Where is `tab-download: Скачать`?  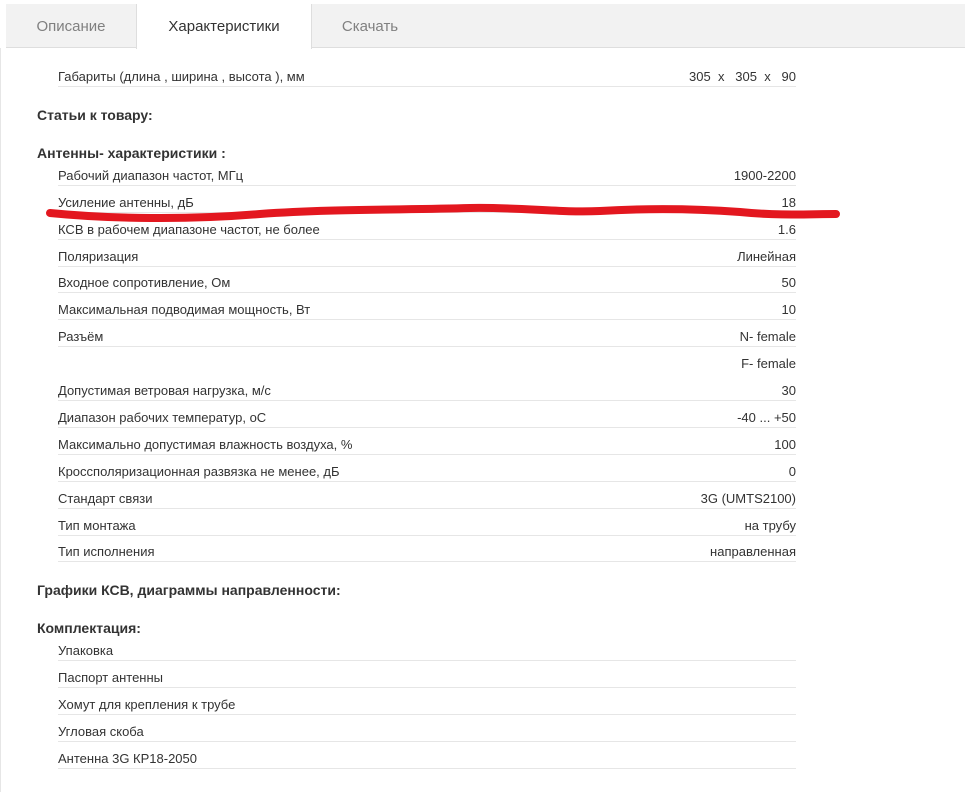
tab-download: Скачать is located at coordinates (370, 26).